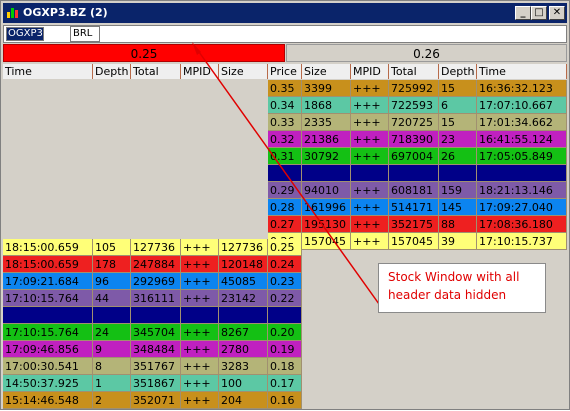 The height and width of the screenshot is (411, 570). I want to click on annotation-callout: Stock Window with all header data hidden, so click(462, 288).